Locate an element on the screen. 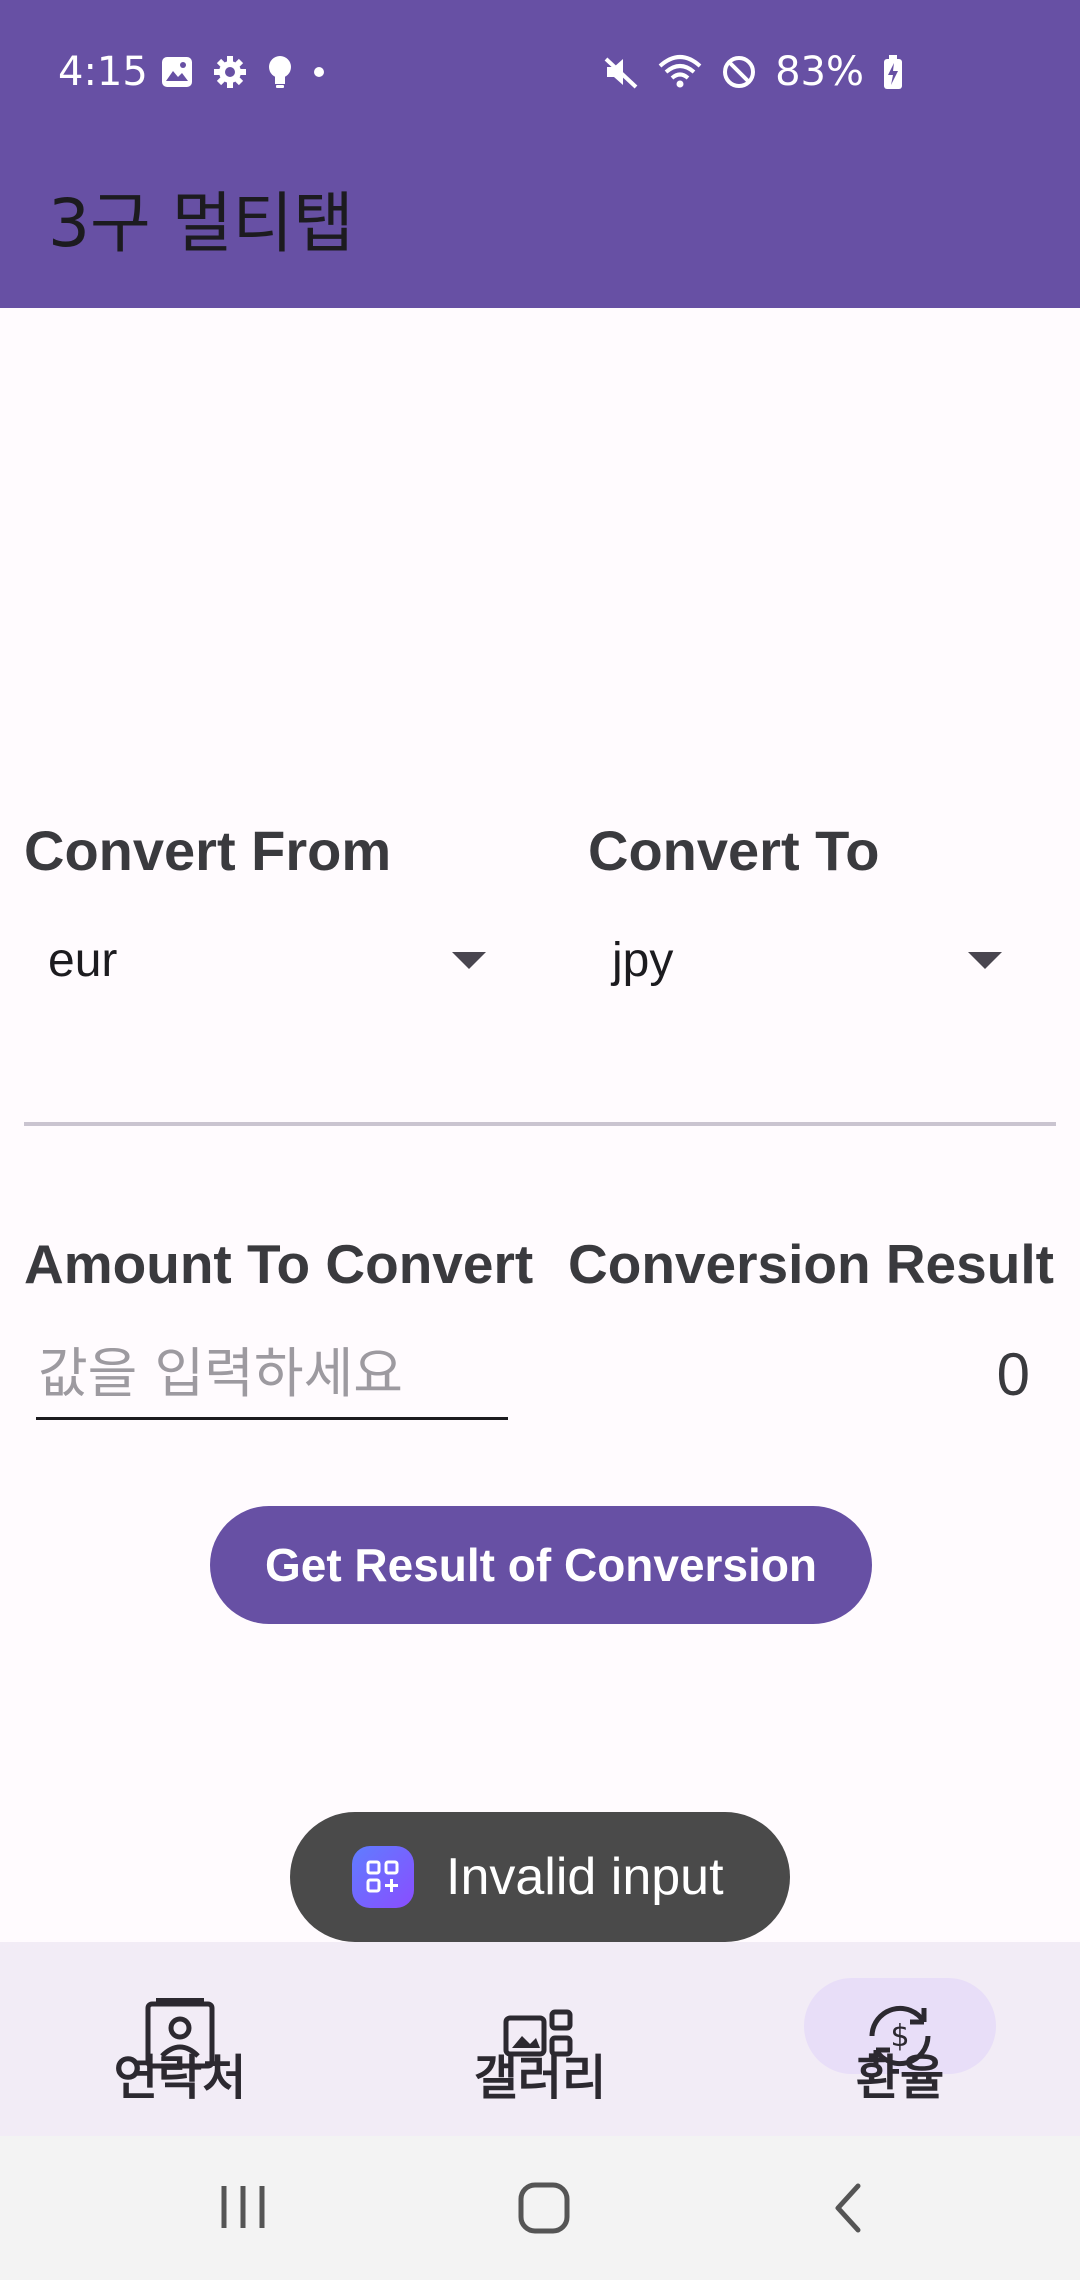  nav-item-gallery: 갤러리 is located at coordinates (540, 2039).